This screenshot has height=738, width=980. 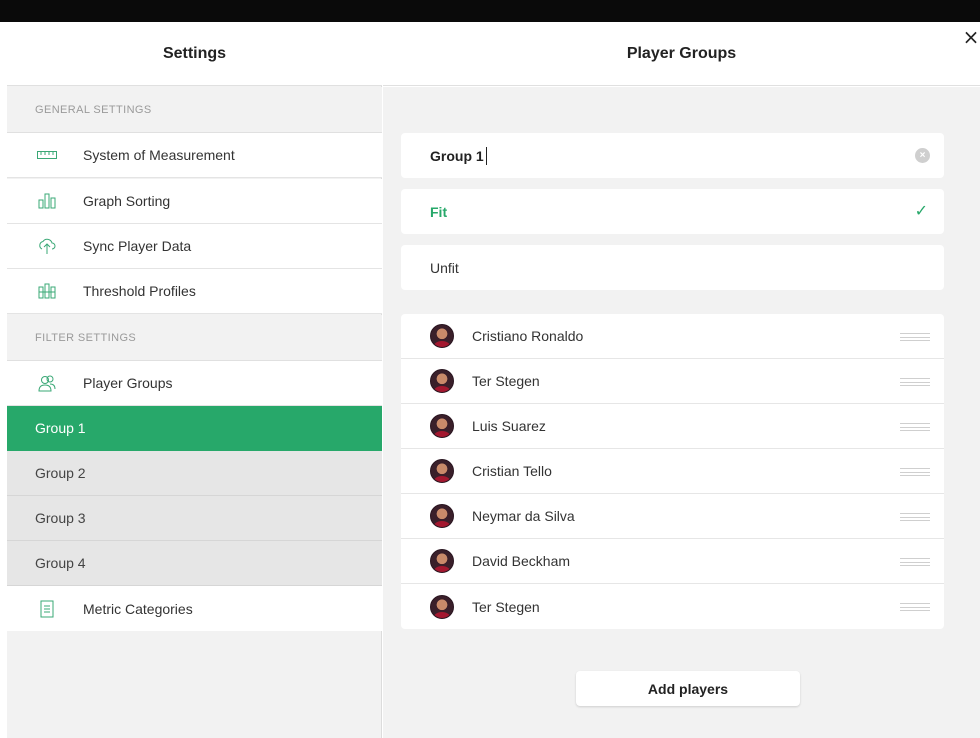 I want to click on sidebar-item-group-4: Group 4, so click(x=194, y=563).